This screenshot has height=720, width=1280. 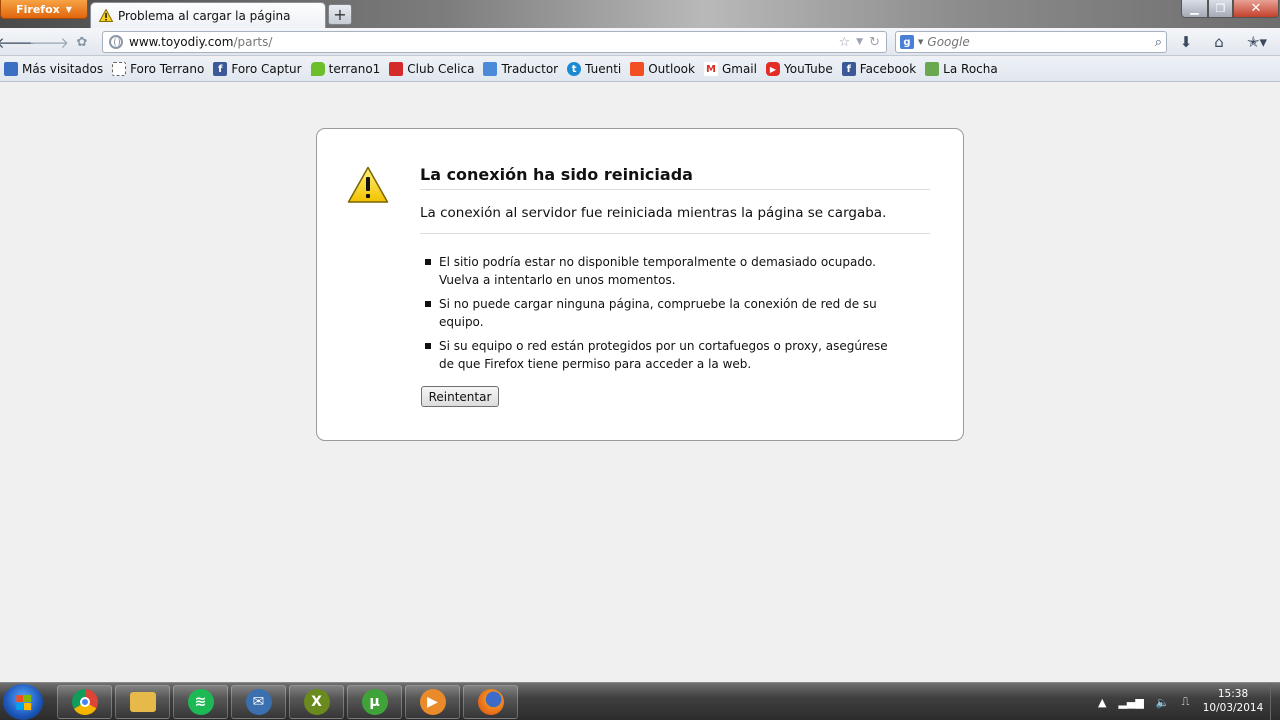 I want to click on bookmark-item: La Rocha, so click(x=961, y=69).